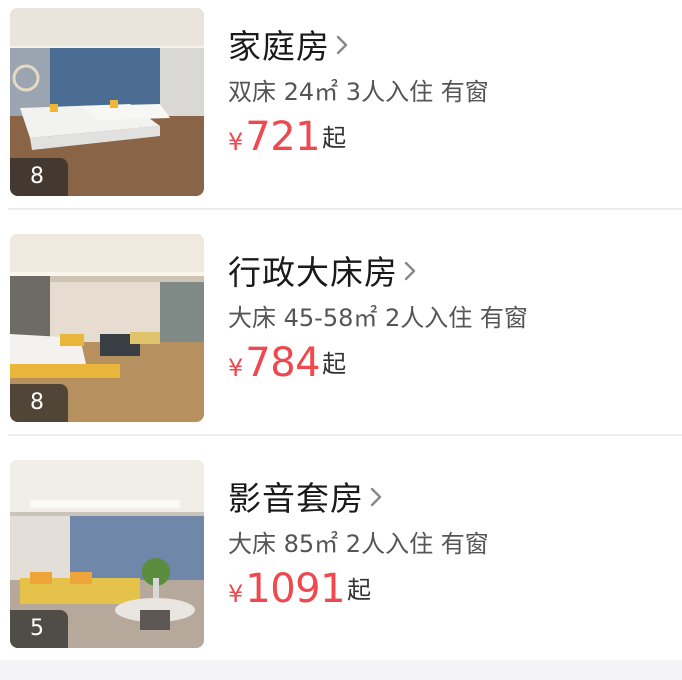  I want to click on room-title-row: 行政大床房, so click(450, 270).